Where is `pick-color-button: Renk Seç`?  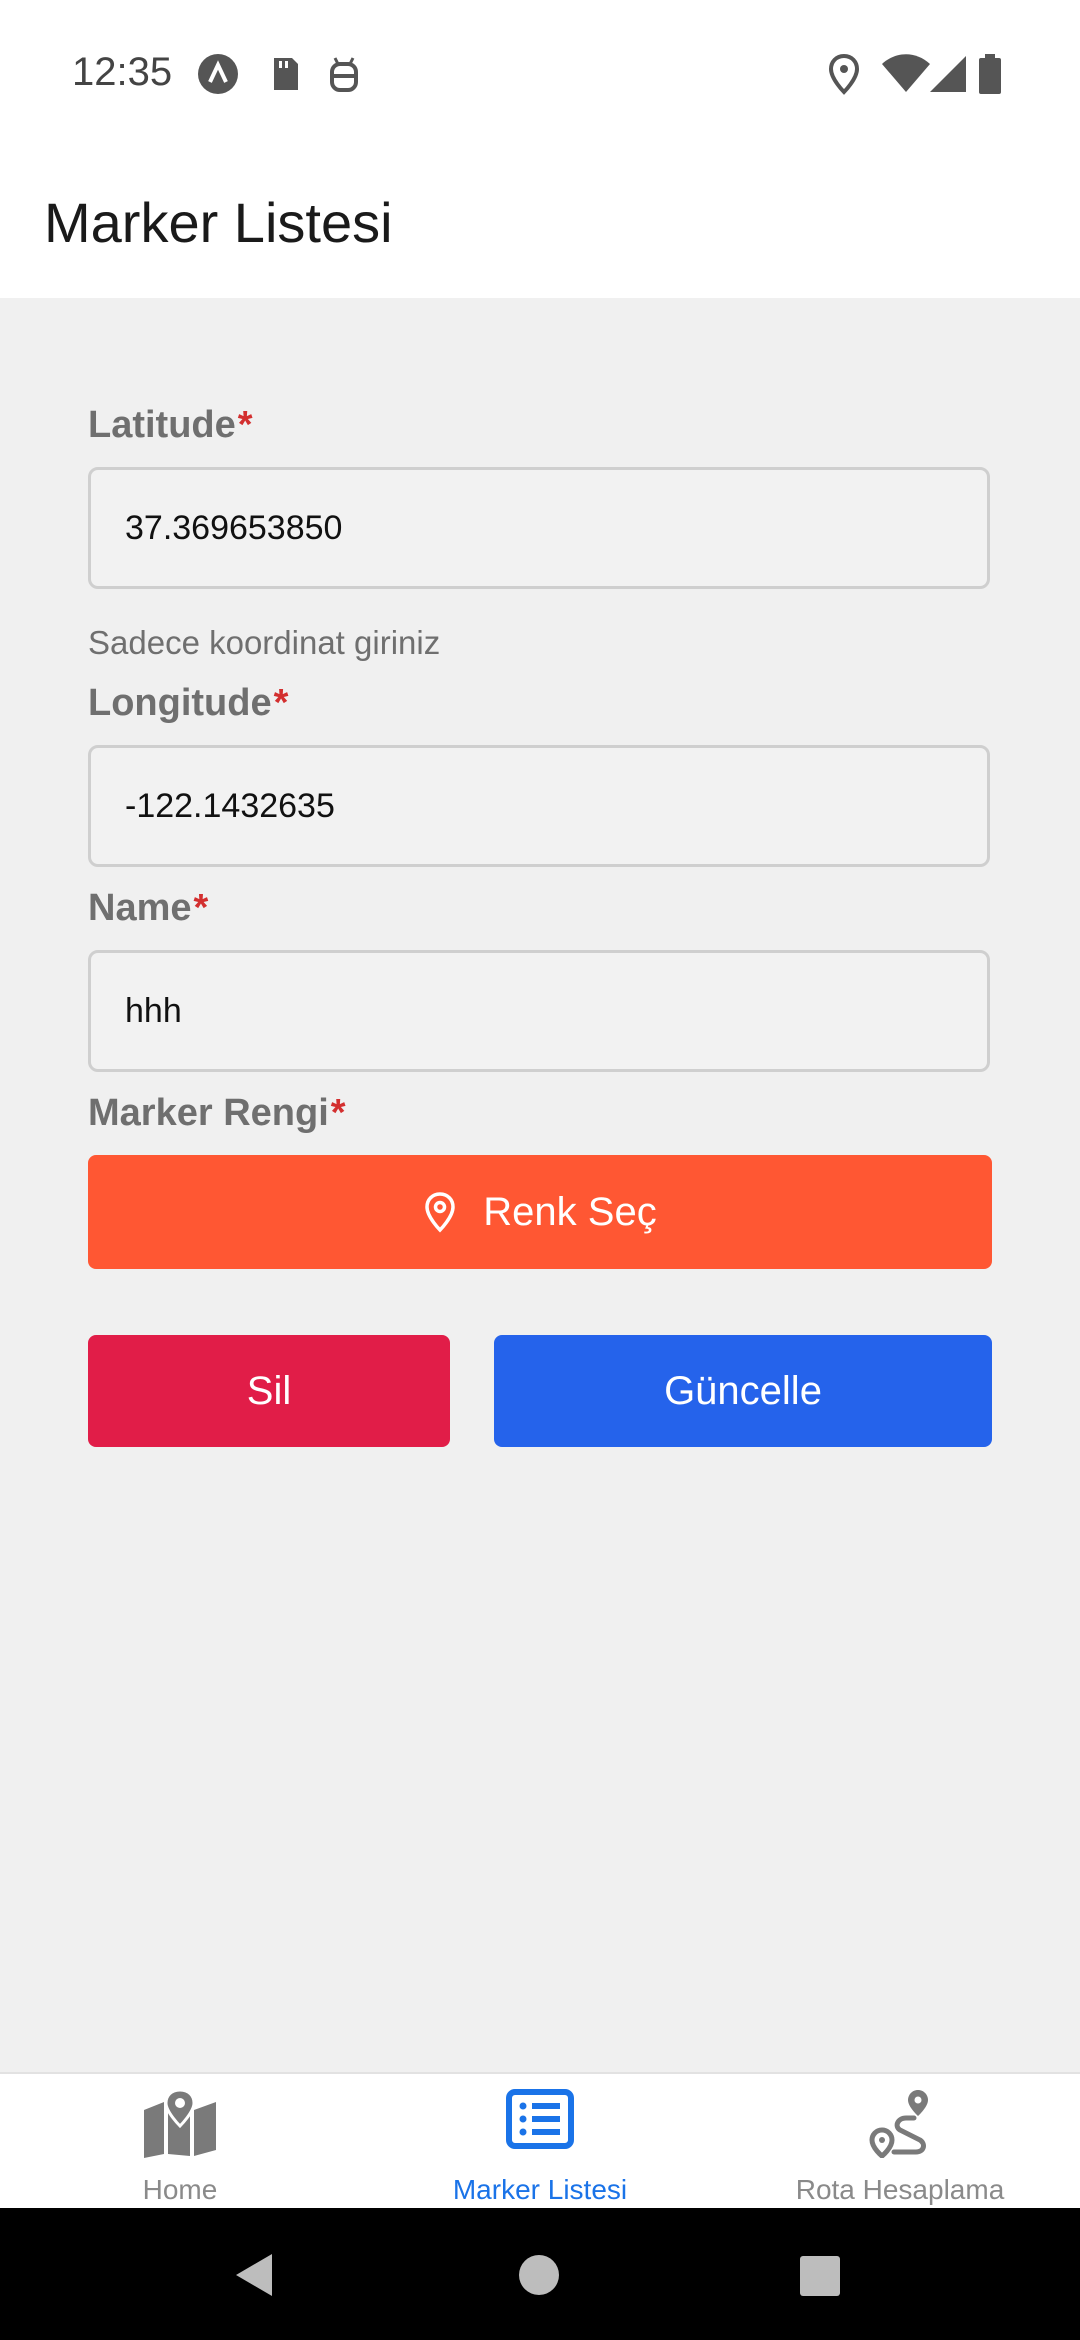 pick-color-button: Renk Seç is located at coordinates (540, 1212).